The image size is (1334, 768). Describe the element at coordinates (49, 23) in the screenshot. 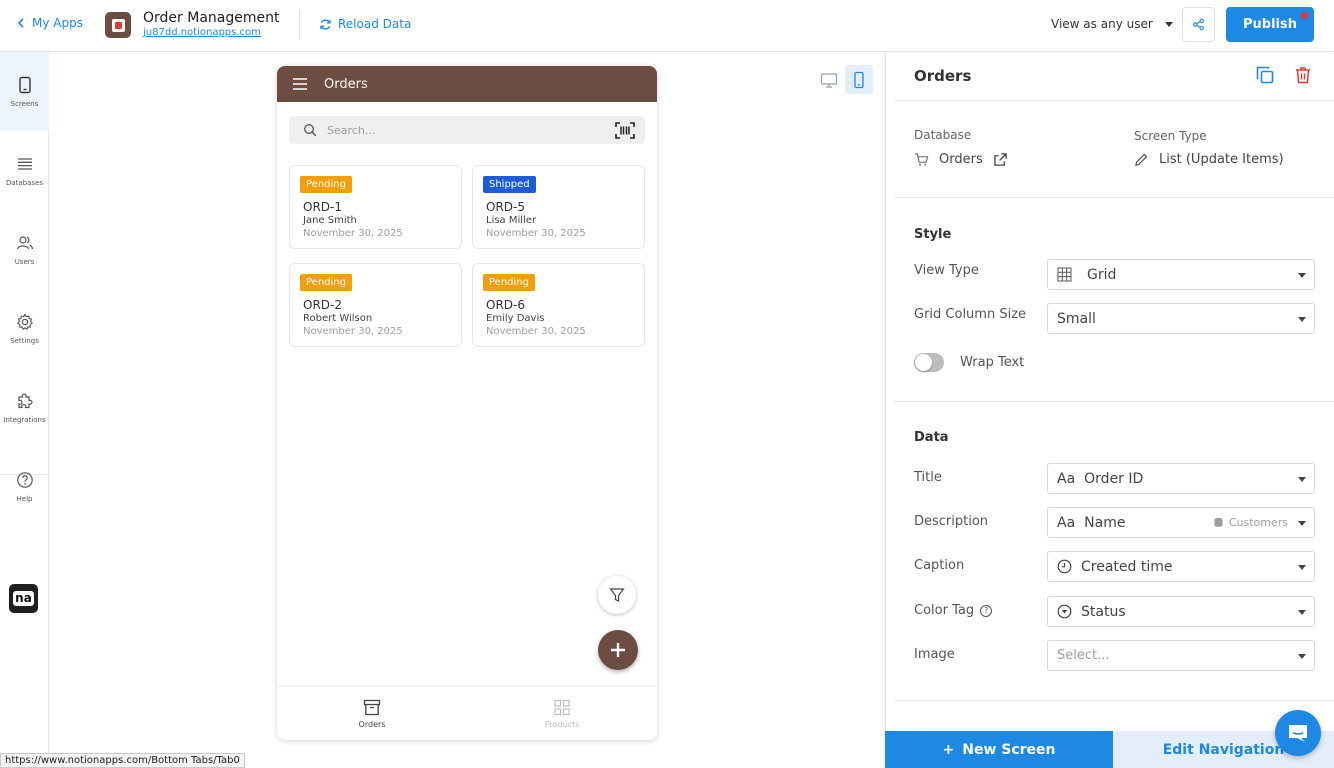

I see `my-apps-link: My Apps` at that location.